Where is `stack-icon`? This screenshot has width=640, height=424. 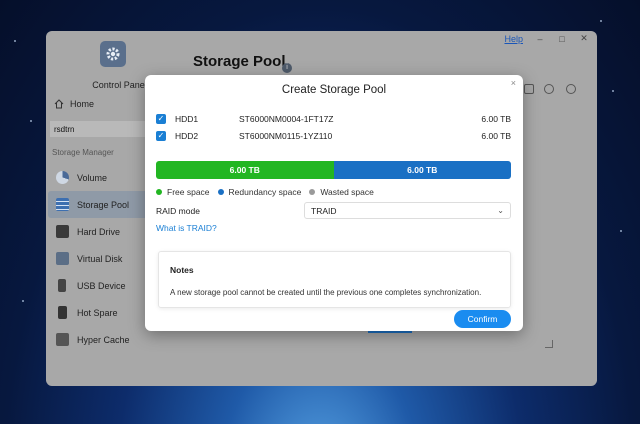
stack-icon is located at coordinates (62, 204).